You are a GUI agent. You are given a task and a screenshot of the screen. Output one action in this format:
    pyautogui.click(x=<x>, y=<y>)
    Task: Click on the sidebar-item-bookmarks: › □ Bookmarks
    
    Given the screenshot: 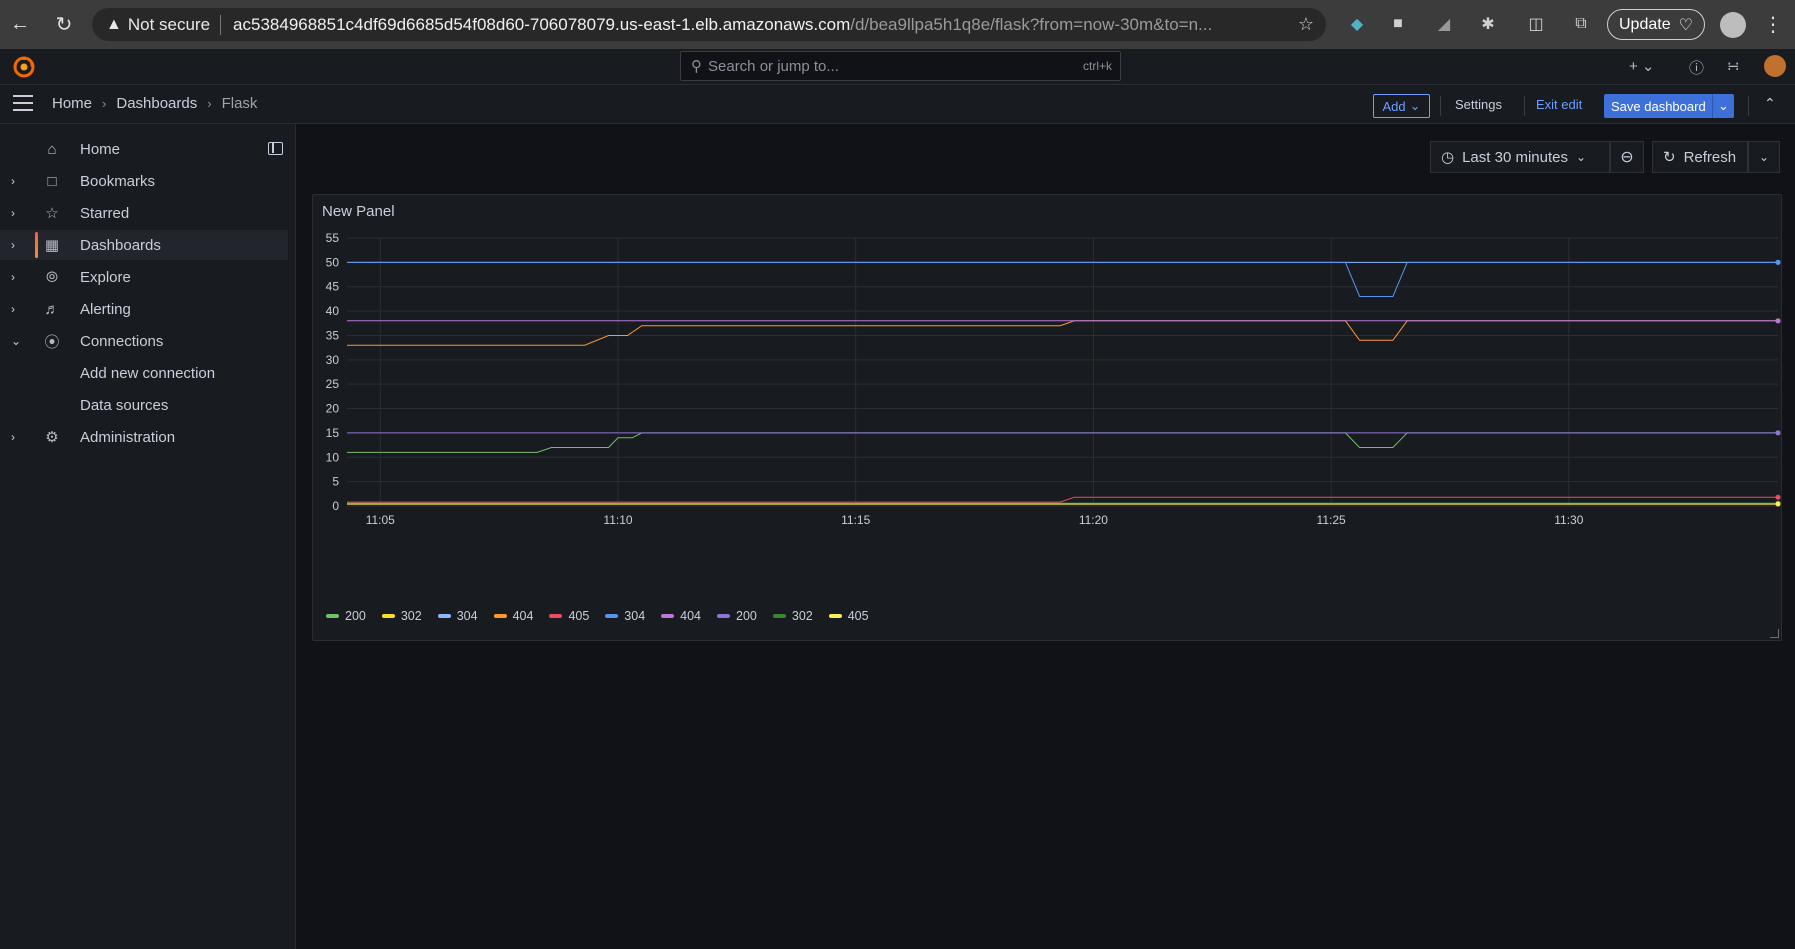 What is the action you would take?
    pyautogui.click(x=144, y=181)
    